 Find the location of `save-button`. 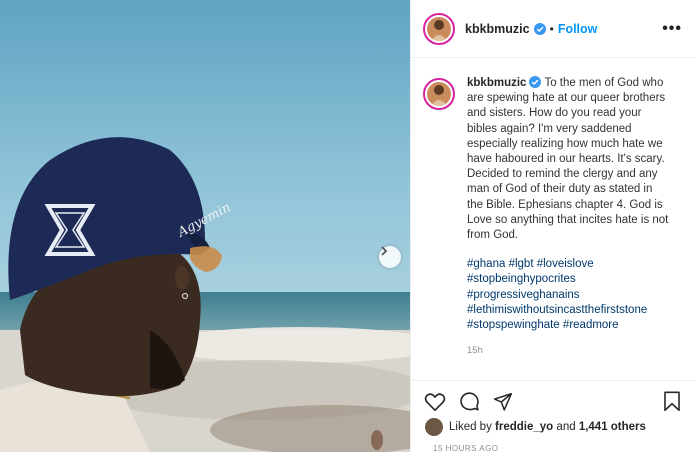

save-button is located at coordinates (672, 402).